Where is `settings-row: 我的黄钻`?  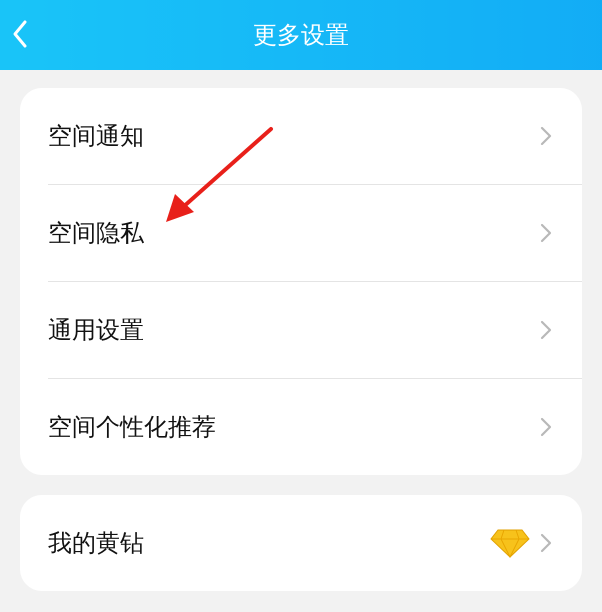 settings-row: 我的黄钻 is located at coordinates (315, 543).